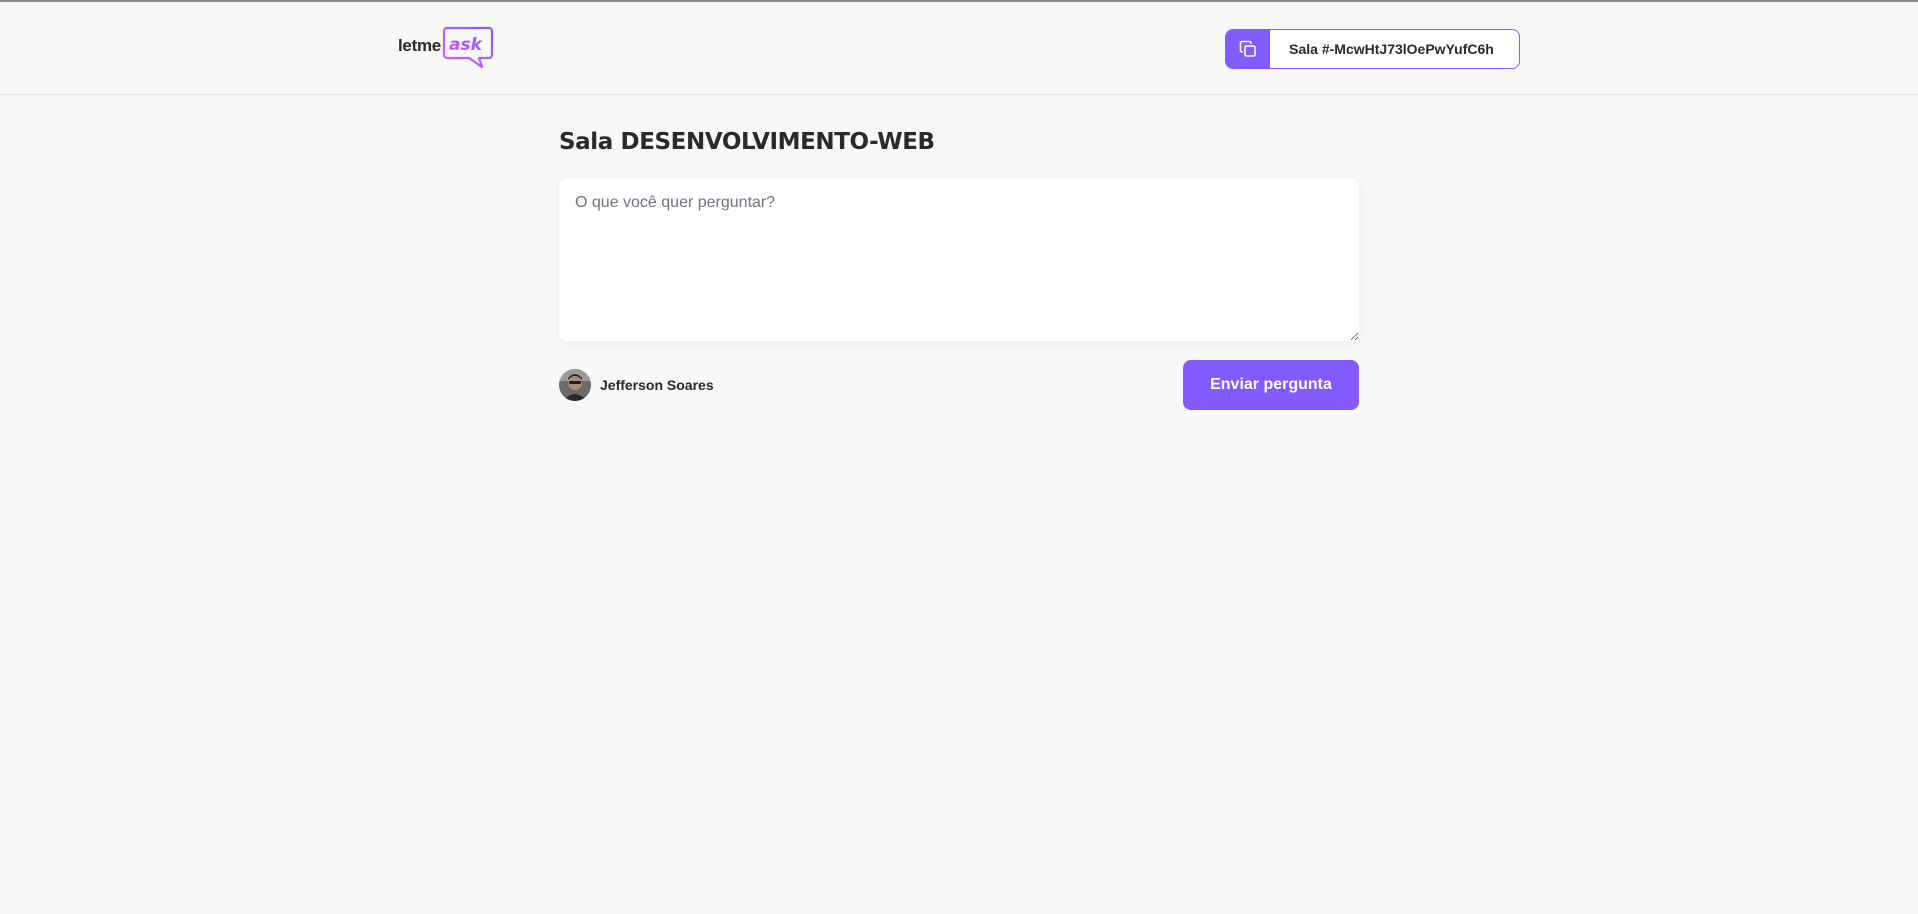  Describe the element at coordinates (747, 142) in the screenshot. I see `page-title: Sala DESENVOLVIMENTO-WEB` at that location.